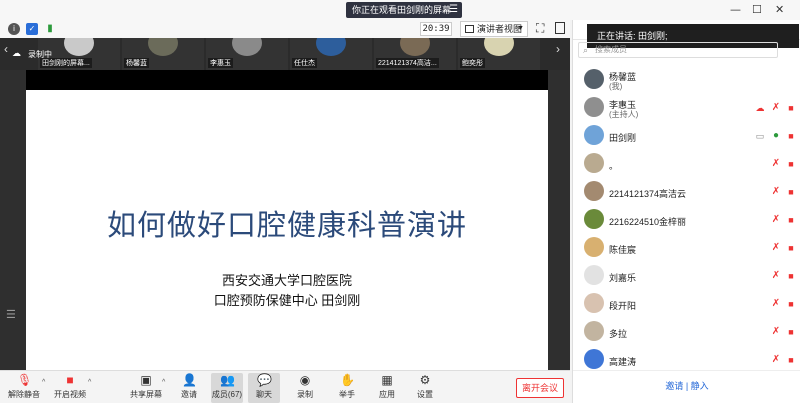 This screenshot has height=403, width=800. I want to click on participant-name: 段开阳, so click(623, 306).